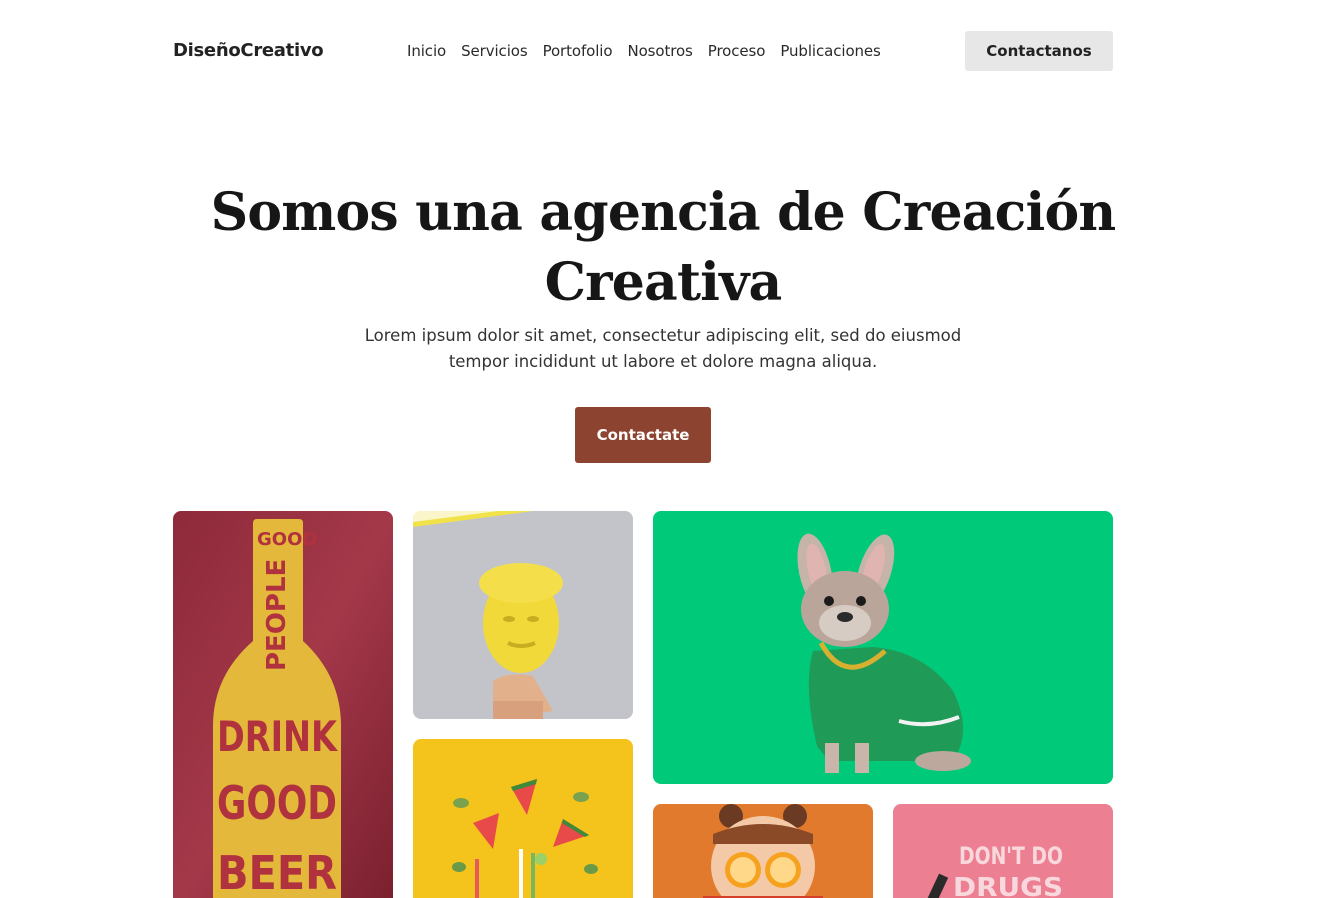  What do you see at coordinates (830, 51) in the screenshot?
I see `nav-link-publicaciones: Publicaciones` at bounding box center [830, 51].